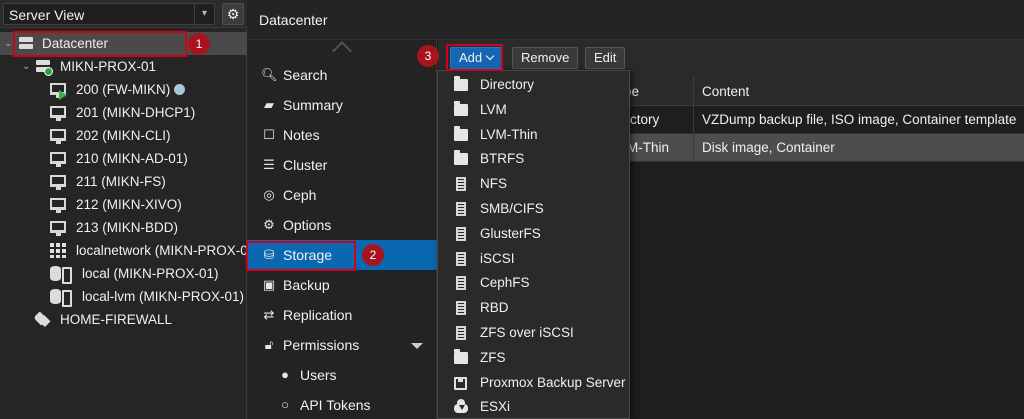 The width and height of the screenshot is (1024, 419). Describe the element at coordinates (493, 357) in the screenshot. I see `menu-item-label: ZFS` at that location.